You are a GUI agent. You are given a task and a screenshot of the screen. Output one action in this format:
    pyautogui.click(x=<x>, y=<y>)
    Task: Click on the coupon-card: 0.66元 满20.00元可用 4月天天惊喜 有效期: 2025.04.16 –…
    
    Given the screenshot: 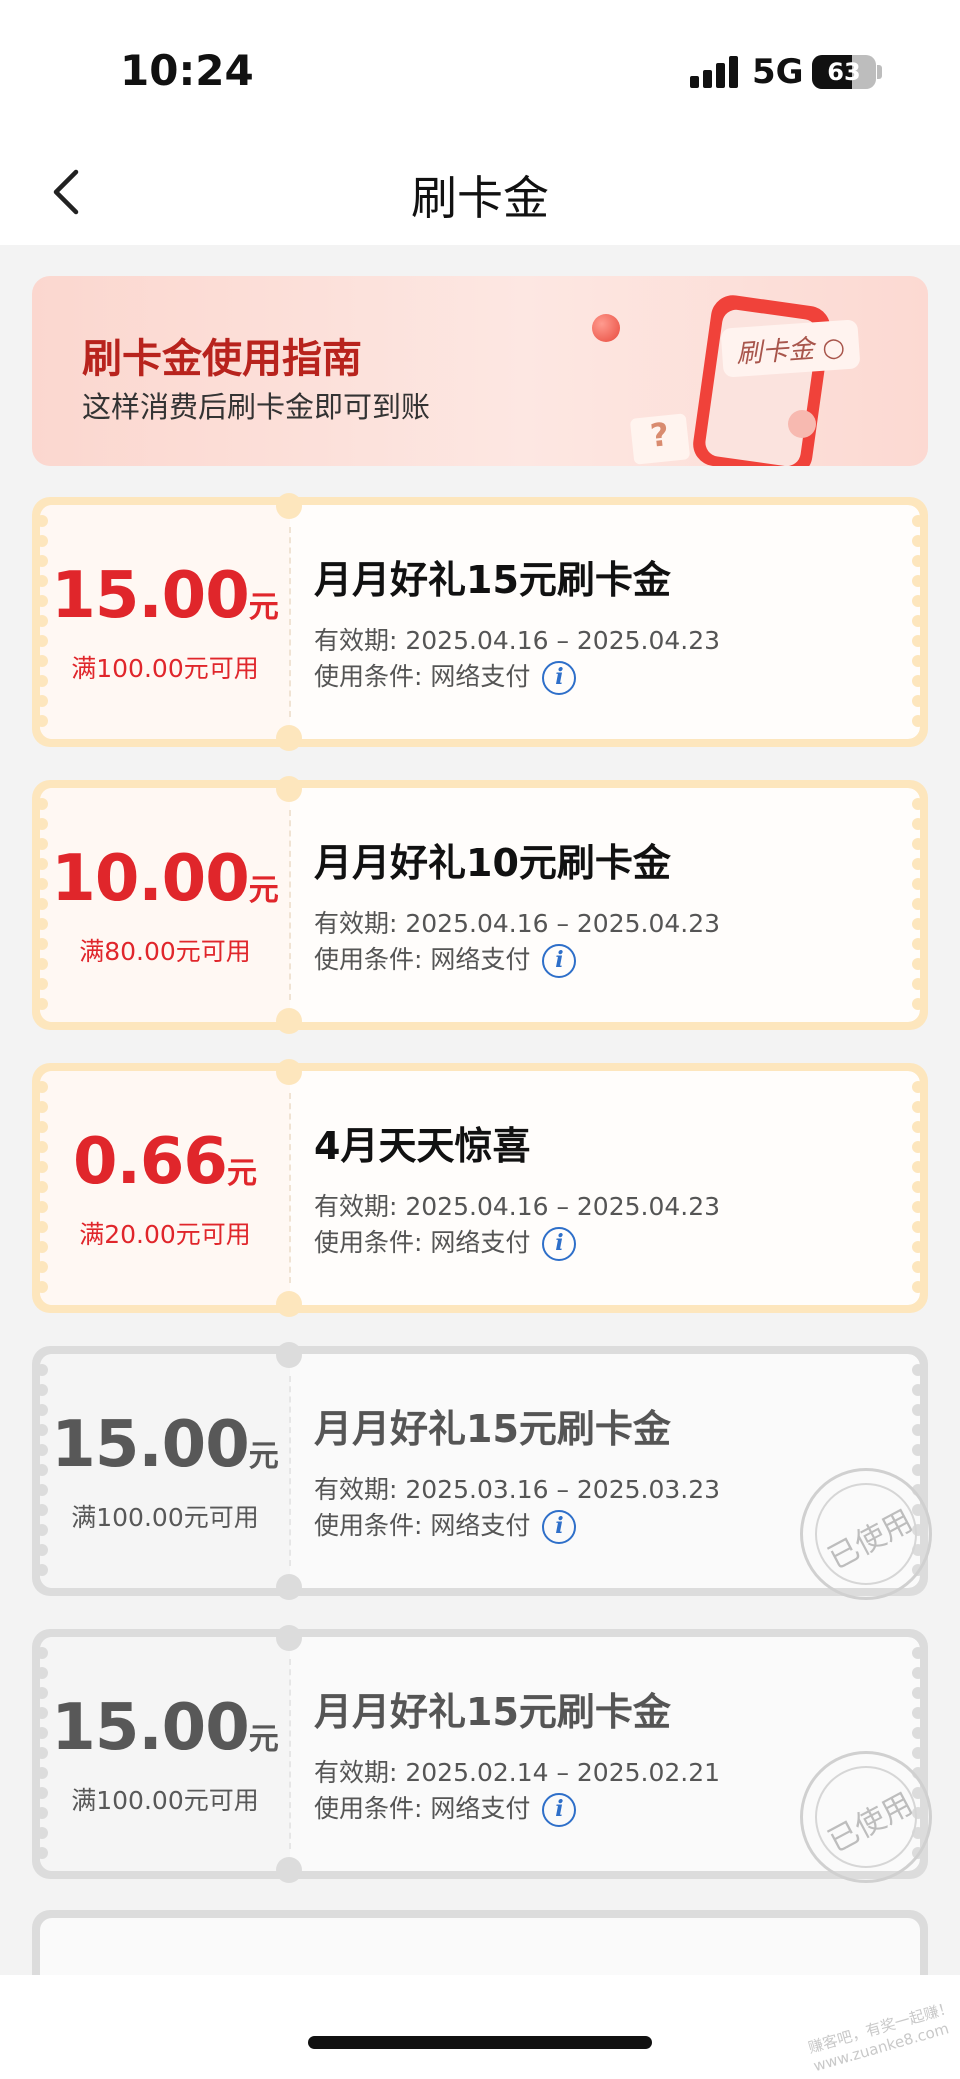 What is the action you would take?
    pyautogui.click(x=480, y=1188)
    